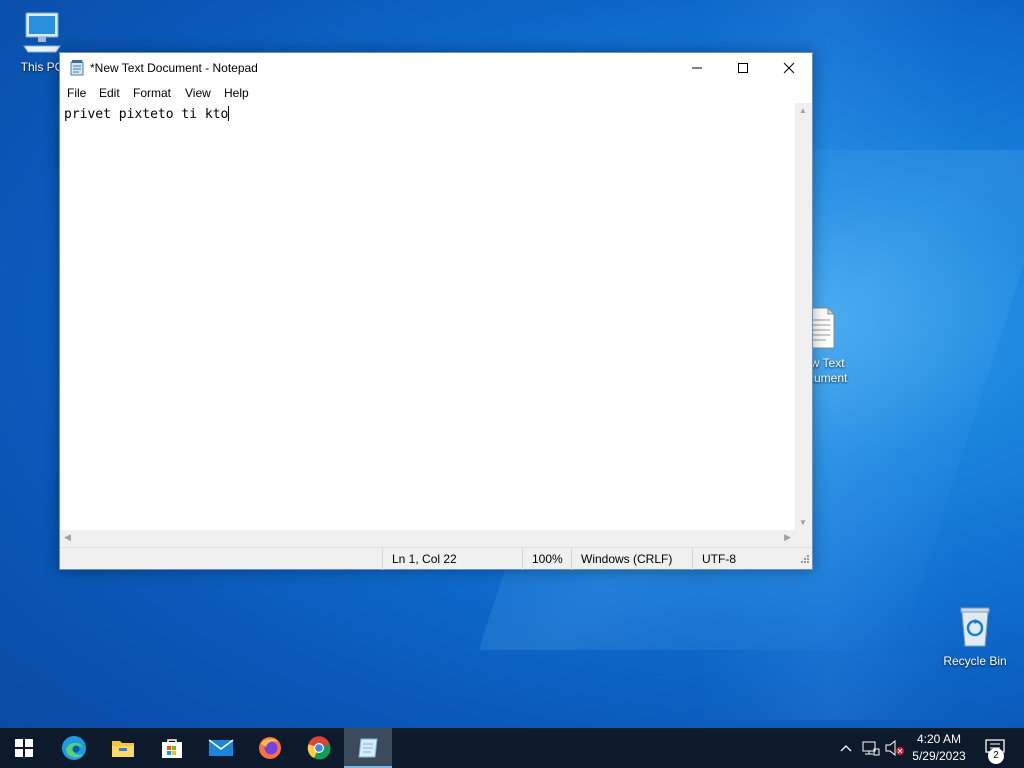 The image size is (1024, 768). I want to click on editor-content: privet pixteto ti kto, so click(146, 114).